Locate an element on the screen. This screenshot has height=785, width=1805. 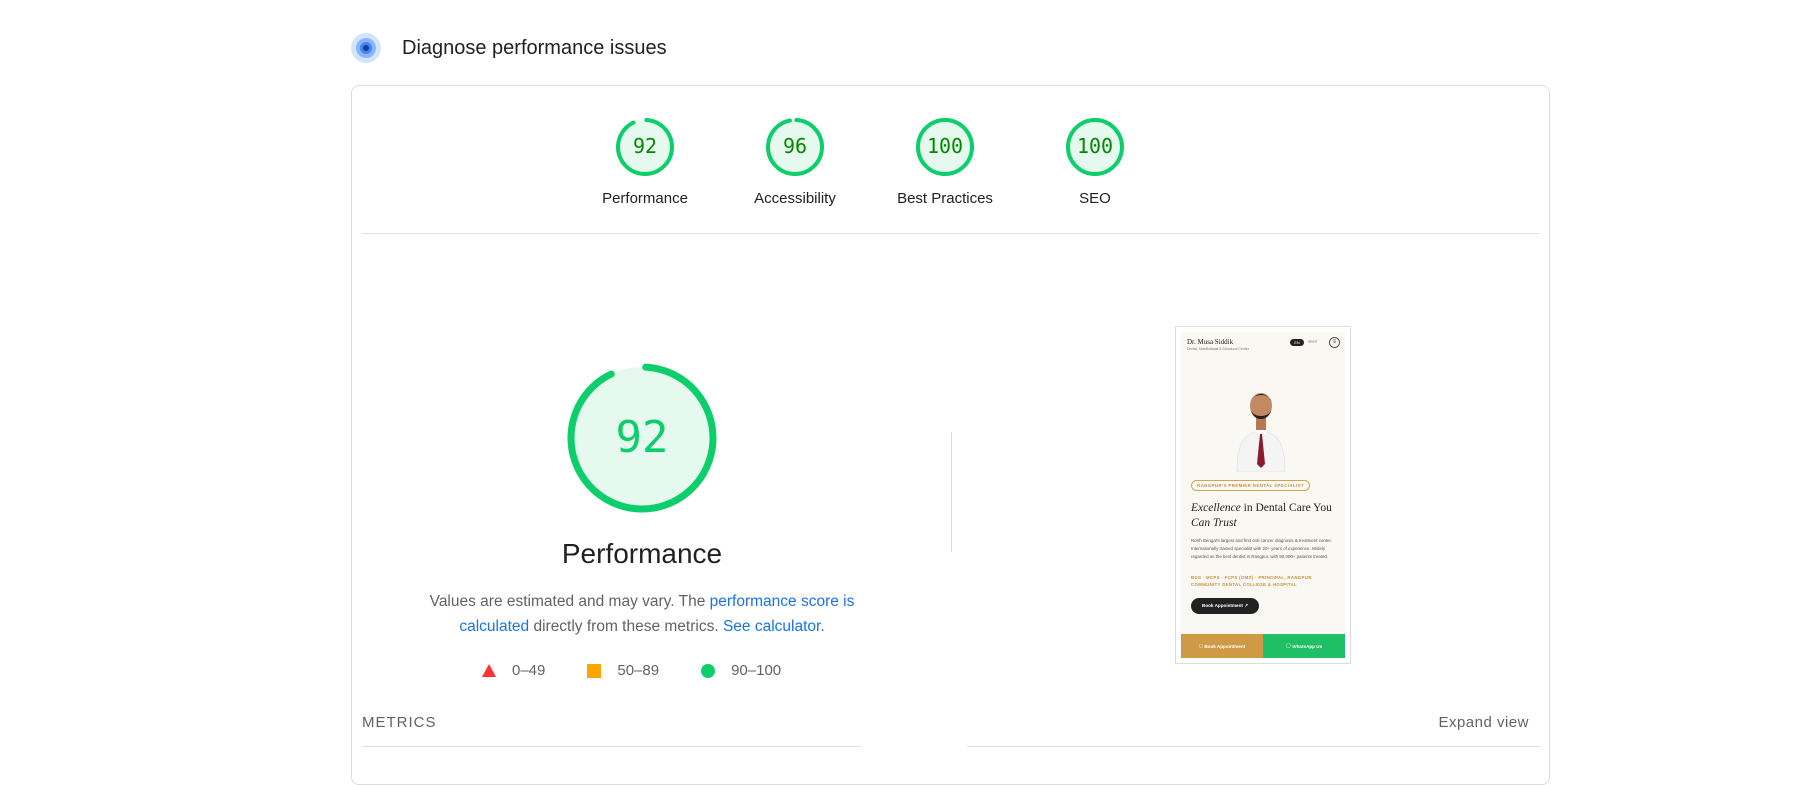
gauge-score: 92 is located at coordinates (645, 146).